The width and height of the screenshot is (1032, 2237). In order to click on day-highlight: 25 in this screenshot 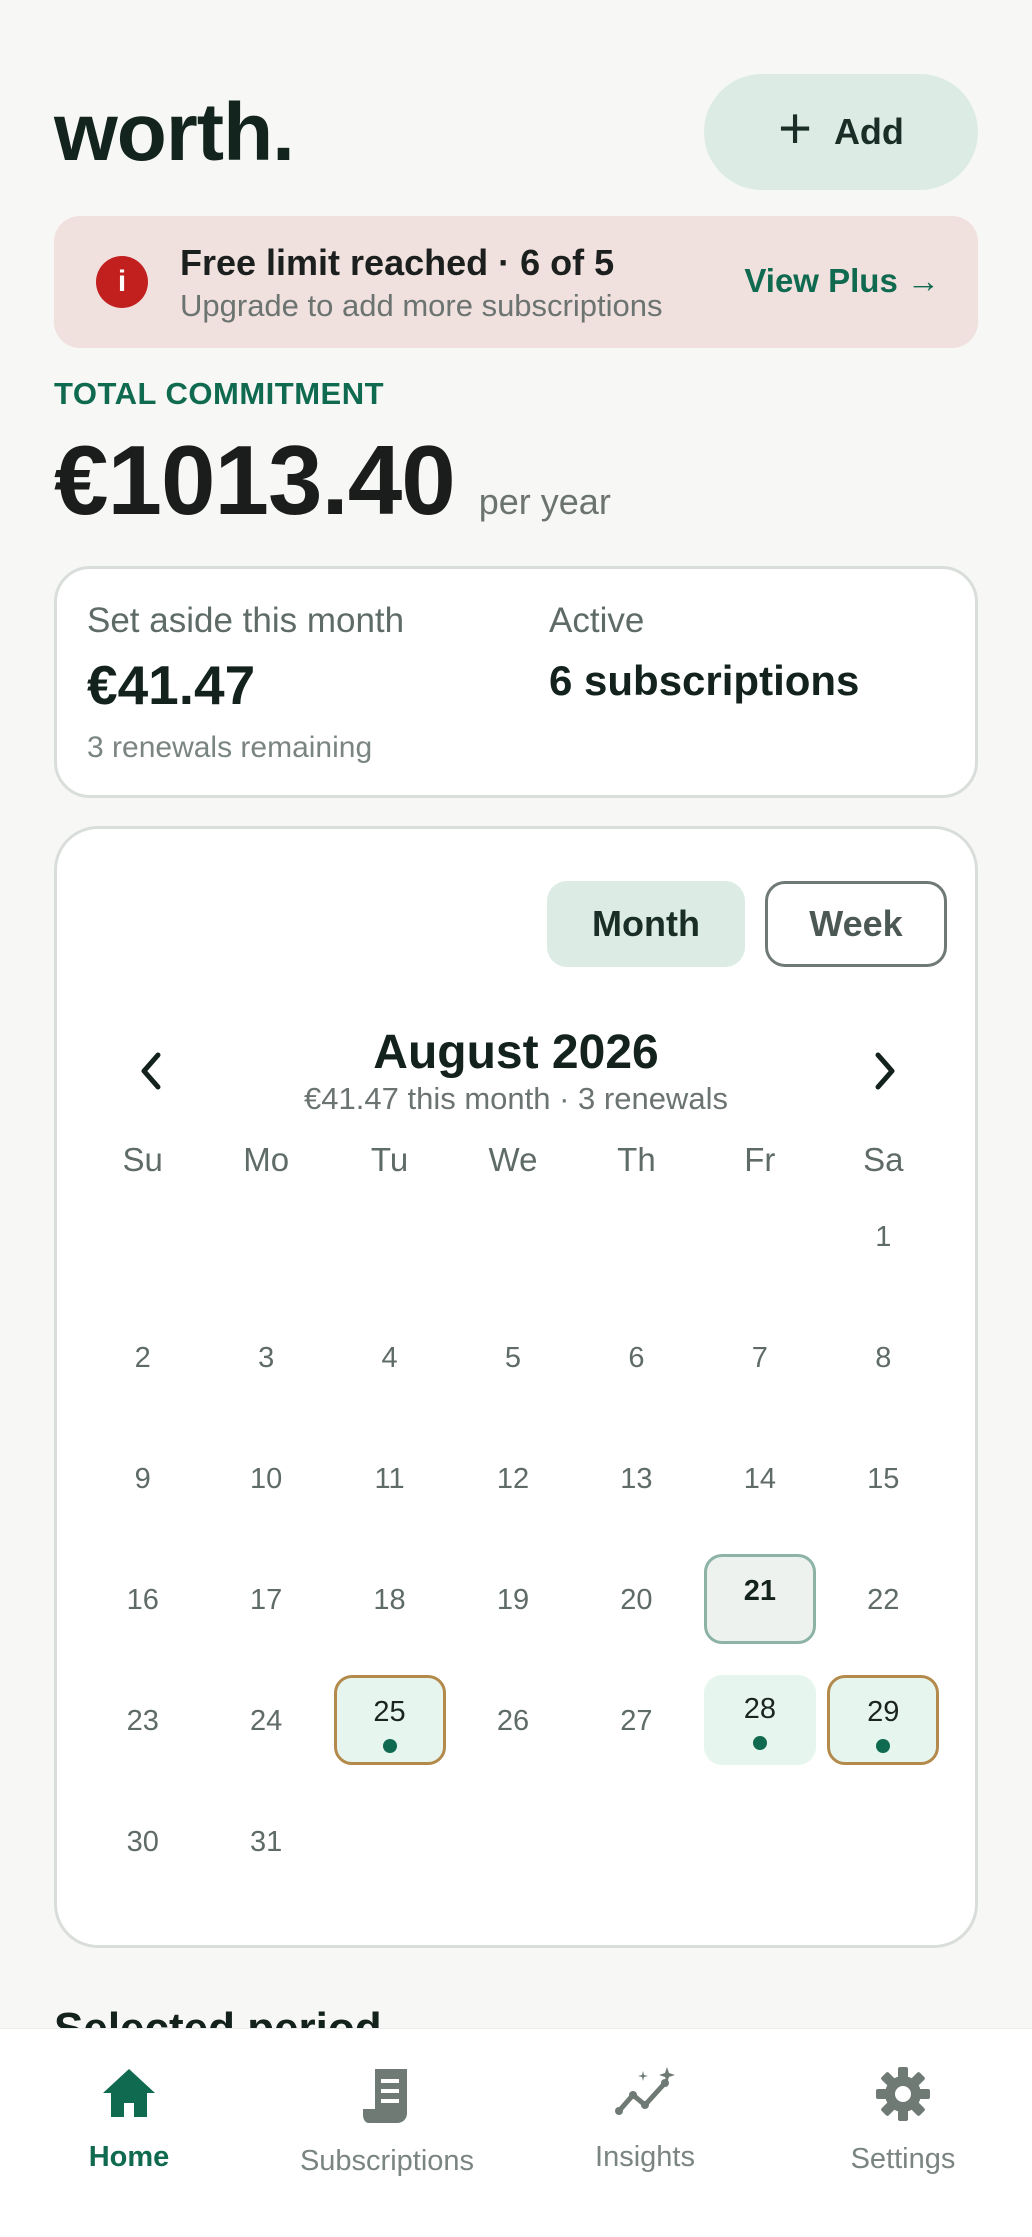, I will do `click(389, 1720)`.